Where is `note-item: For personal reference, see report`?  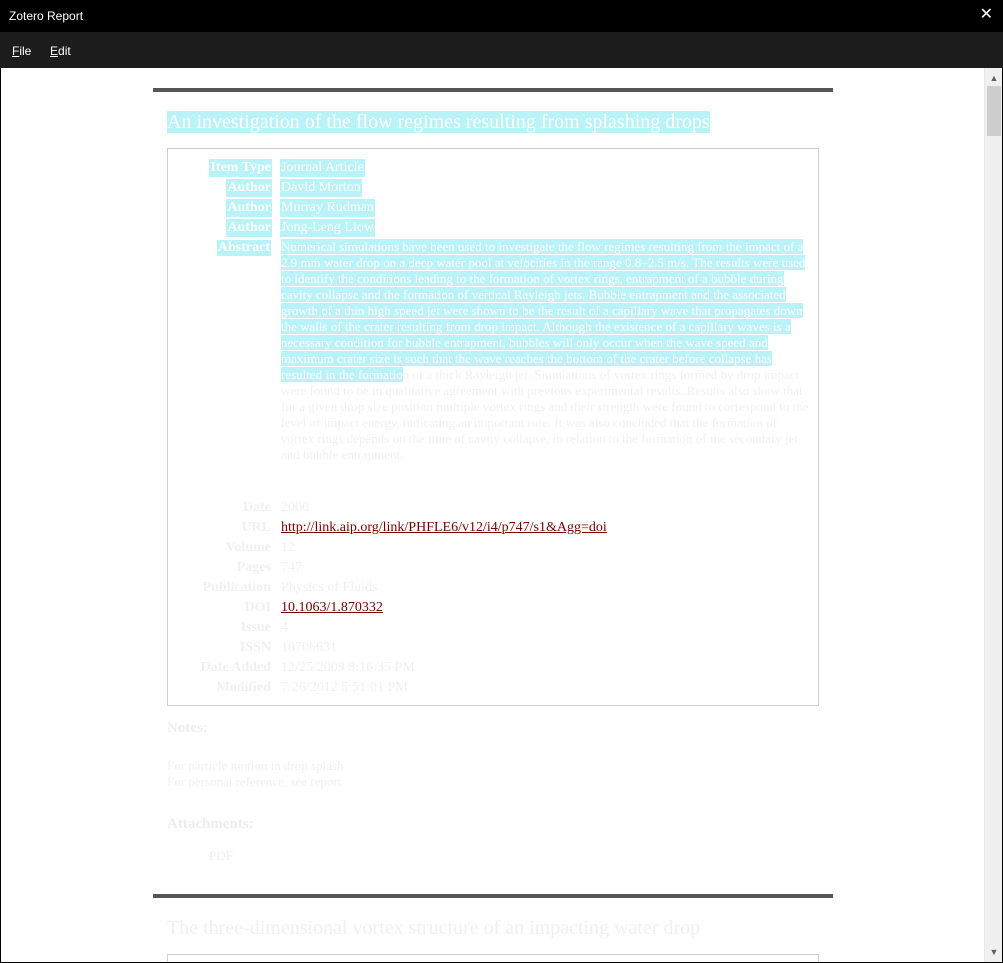 note-item: For personal reference, see report is located at coordinates (254, 781).